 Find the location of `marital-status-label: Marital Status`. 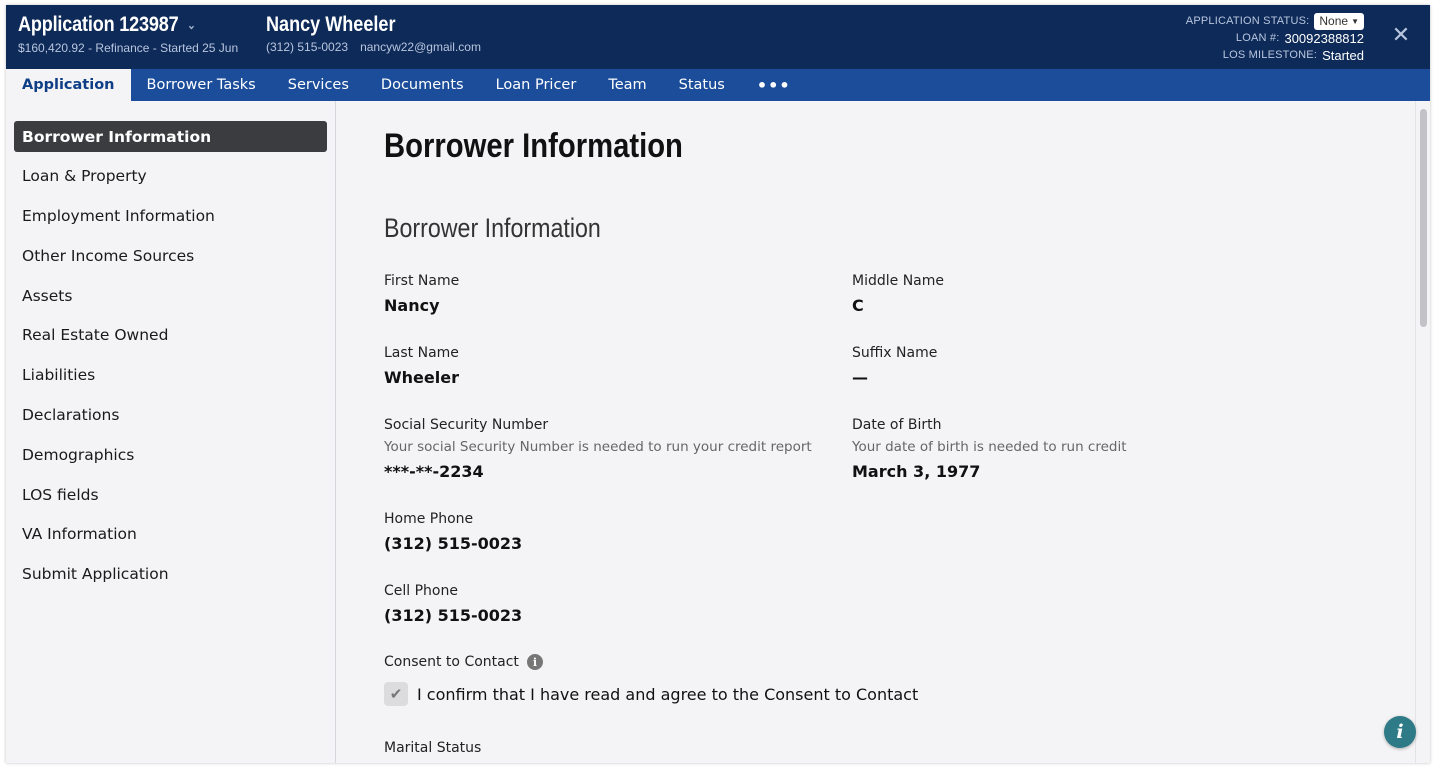

marital-status-label: Marital Status is located at coordinates (433, 748).